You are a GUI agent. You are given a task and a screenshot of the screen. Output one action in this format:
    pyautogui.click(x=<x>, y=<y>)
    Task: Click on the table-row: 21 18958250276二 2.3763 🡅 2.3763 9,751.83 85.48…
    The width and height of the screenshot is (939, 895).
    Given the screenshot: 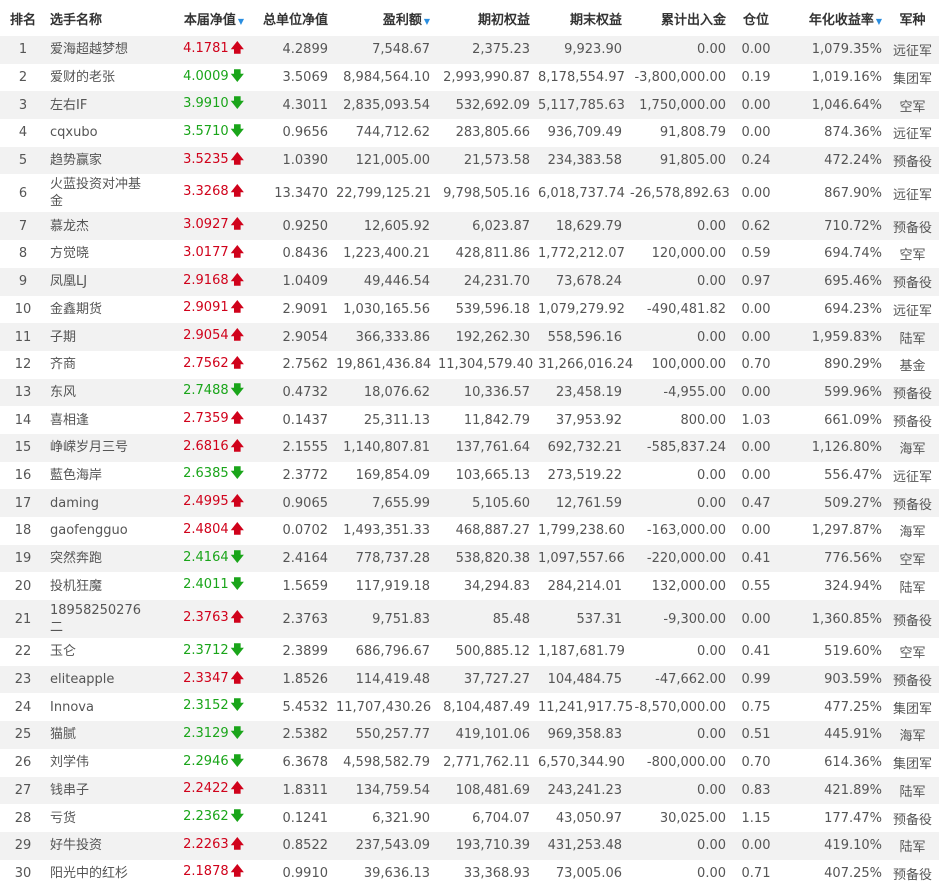 What is the action you would take?
    pyautogui.click(x=469, y=619)
    